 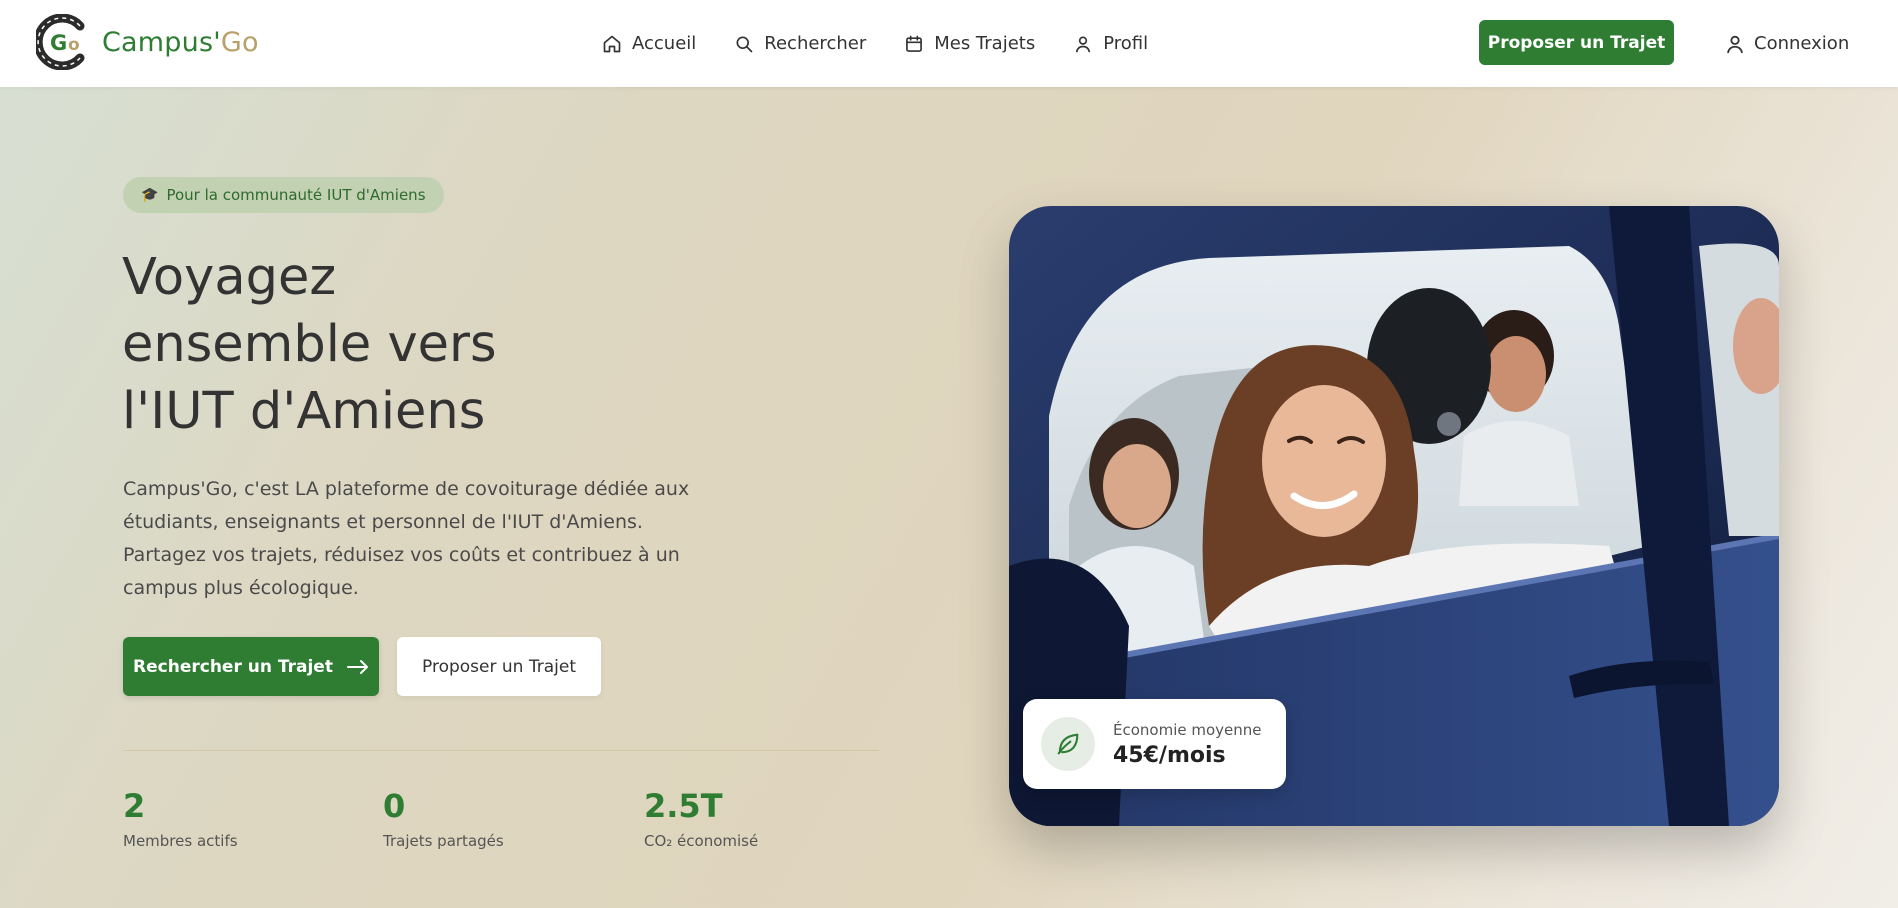 What do you see at coordinates (296, 195) in the screenshot?
I see `community-badge-text: Pour la communauté IUT d'Amiens` at bounding box center [296, 195].